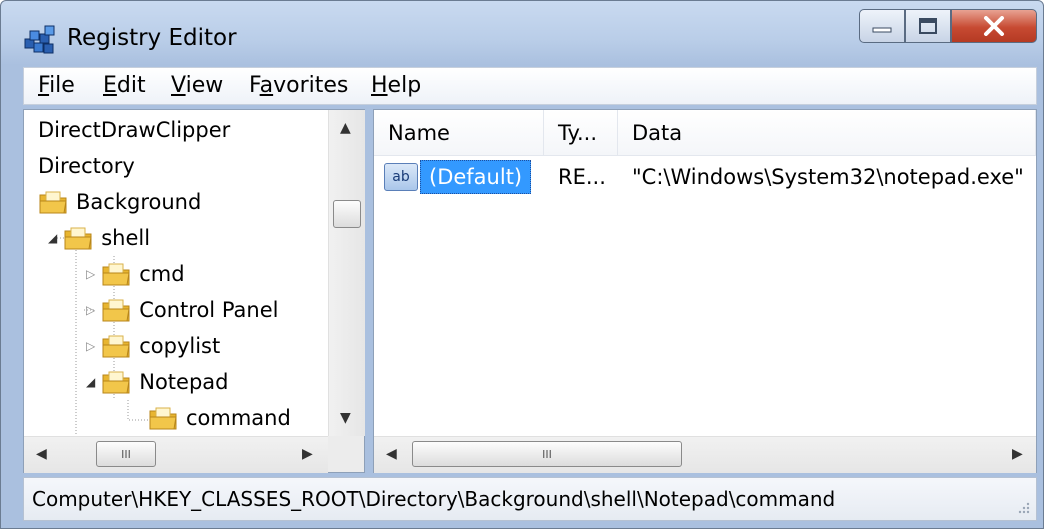 This screenshot has width=1044, height=529. What do you see at coordinates (530, 86) in the screenshot?
I see `menu-bar: File Edit View Favorites Help` at bounding box center [530, 86].